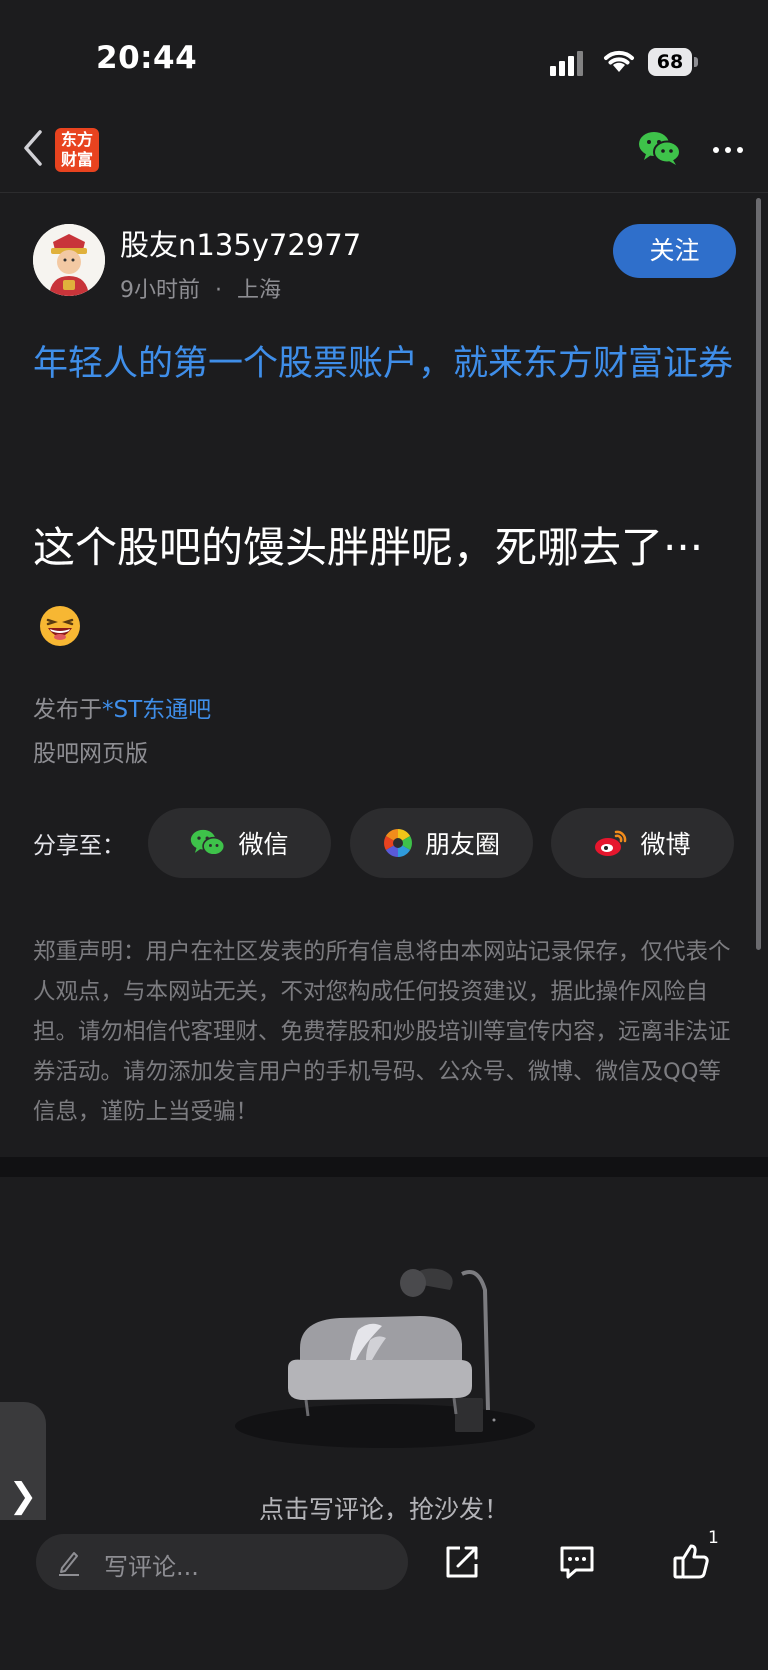 This screenshot has width=768, height=1670. What do you see at coordinates (568, 63) in the screenshot?
I see `cellular-signal-icon` at bounding box center [568, 63].